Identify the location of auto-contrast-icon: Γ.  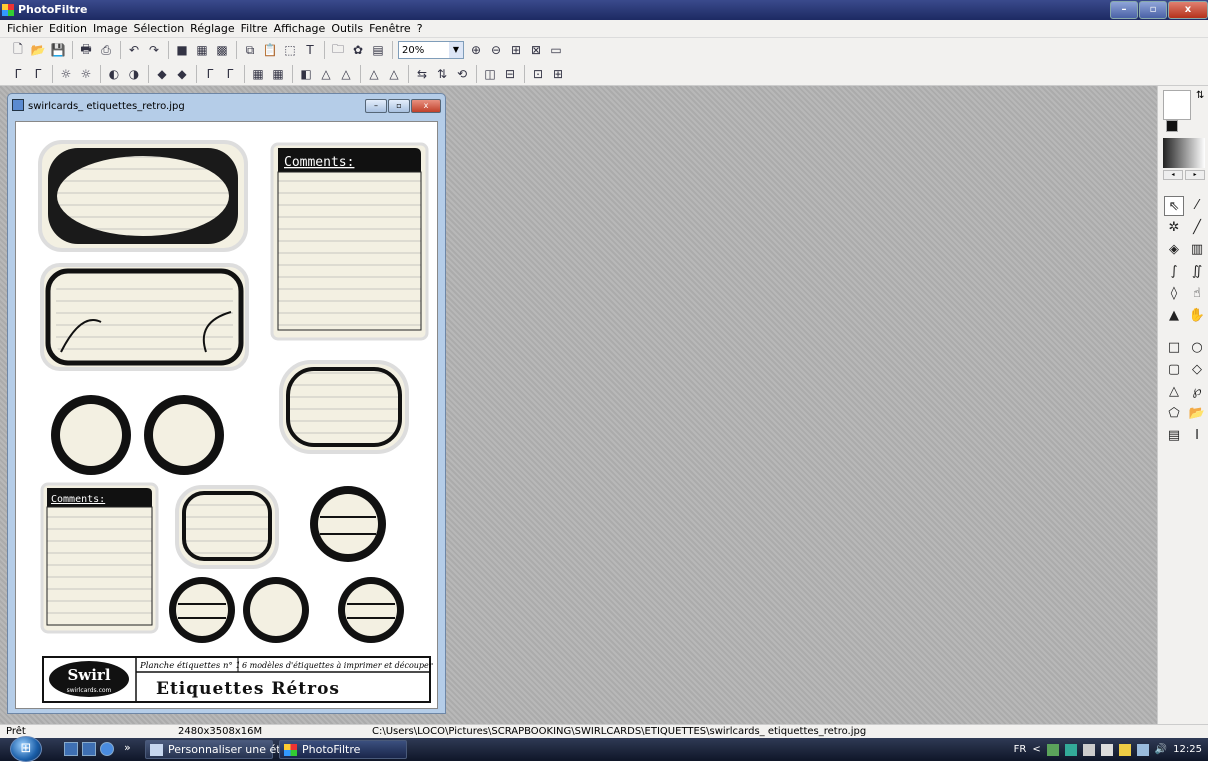
(38, 74).